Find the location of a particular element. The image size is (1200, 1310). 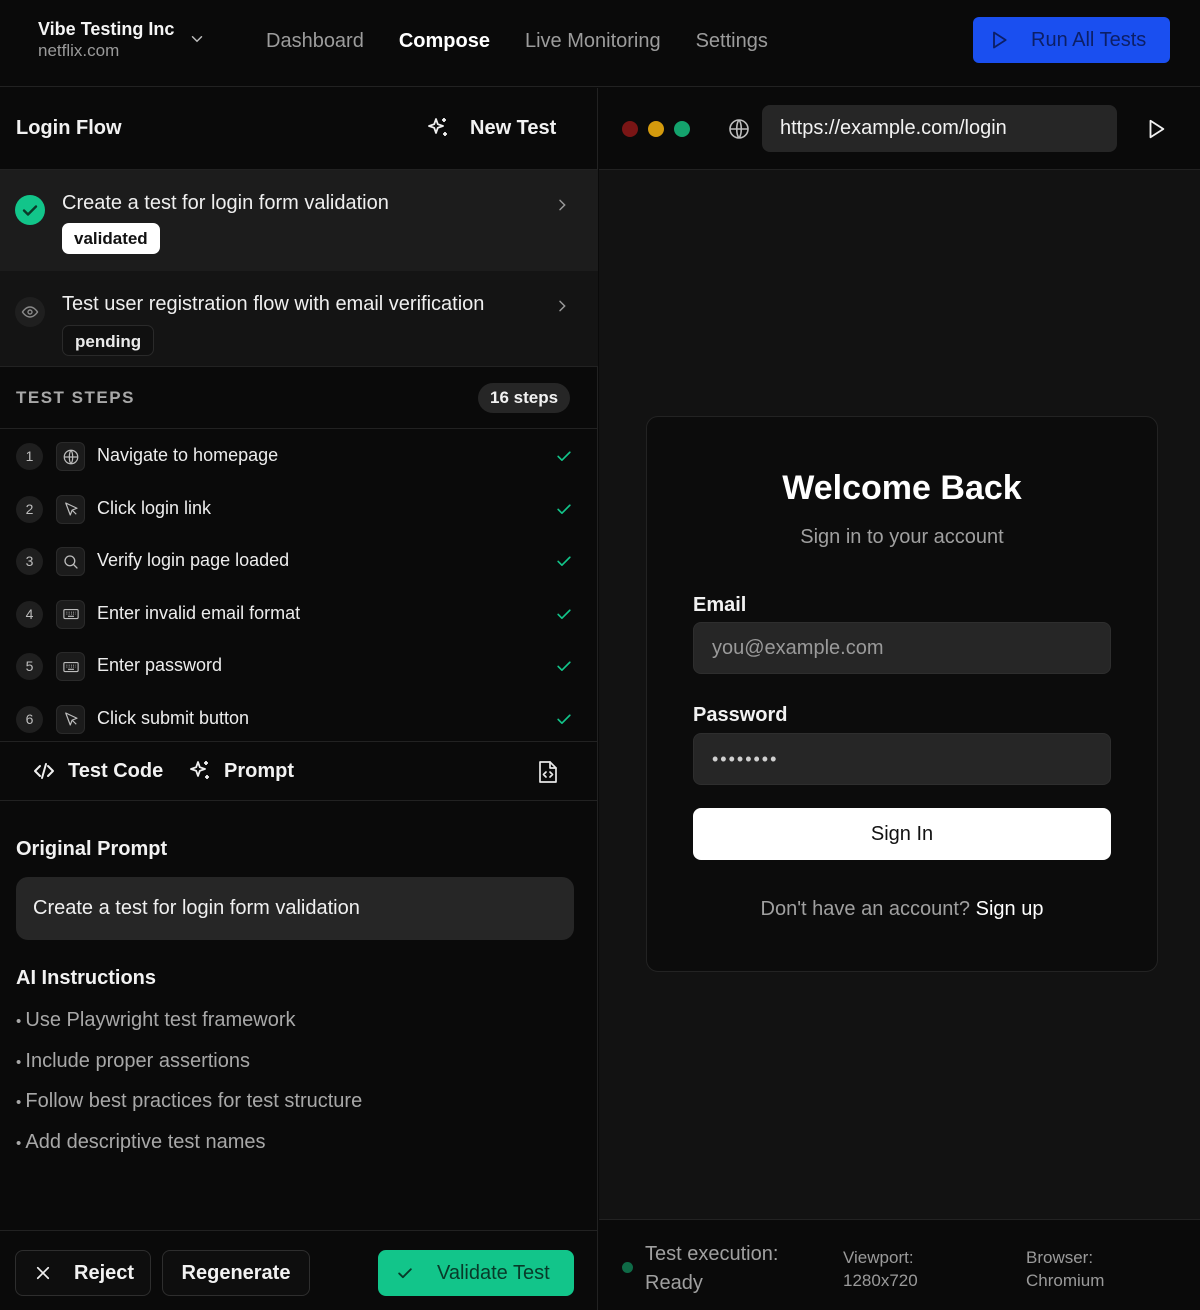

list-item: Use Playwright test framework is located at coordinates (189, 1026).